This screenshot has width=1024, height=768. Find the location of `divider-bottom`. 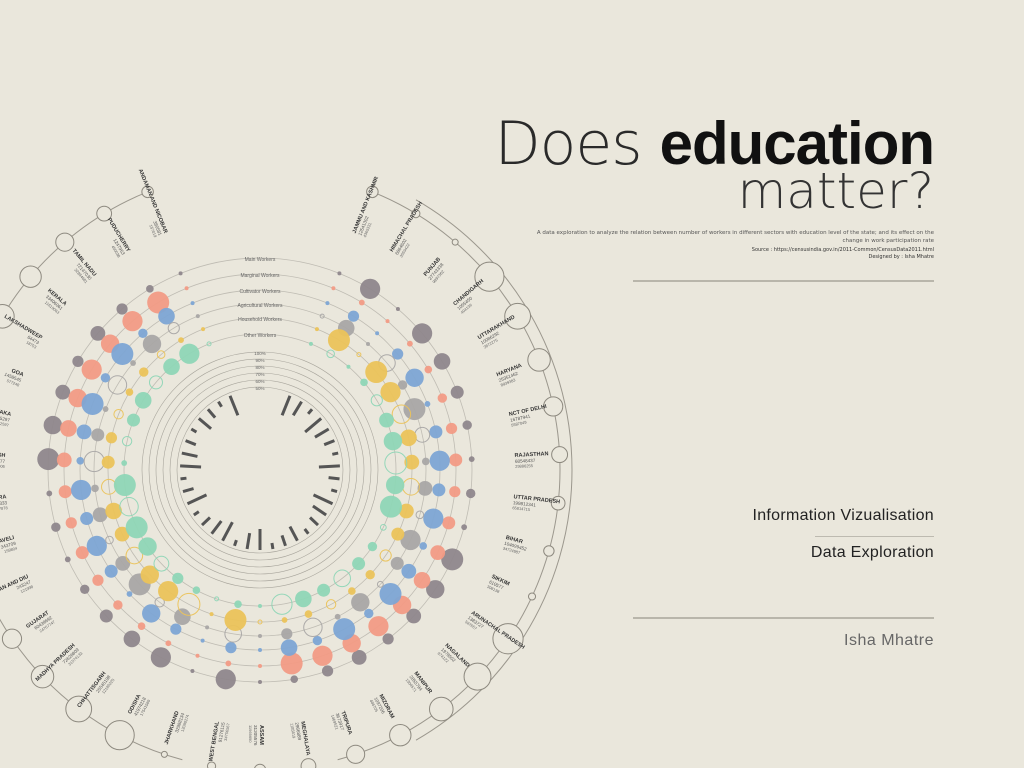

divider-bottom is located at coordinates (783, 618).